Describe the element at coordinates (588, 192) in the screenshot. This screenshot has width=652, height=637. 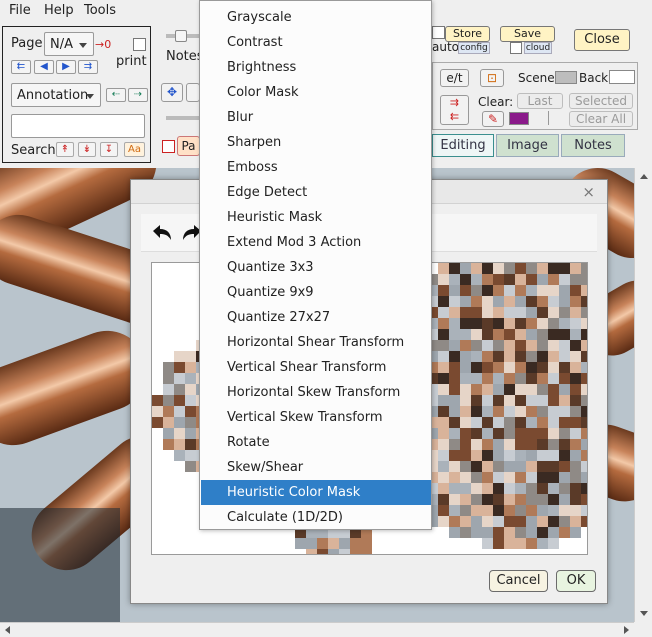
I see `close-icon: ×` at that location.